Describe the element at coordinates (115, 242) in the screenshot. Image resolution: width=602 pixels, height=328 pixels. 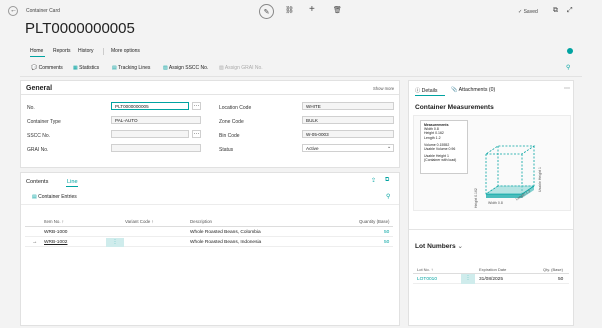
I see `row-menu-button: ⋮` at that location.